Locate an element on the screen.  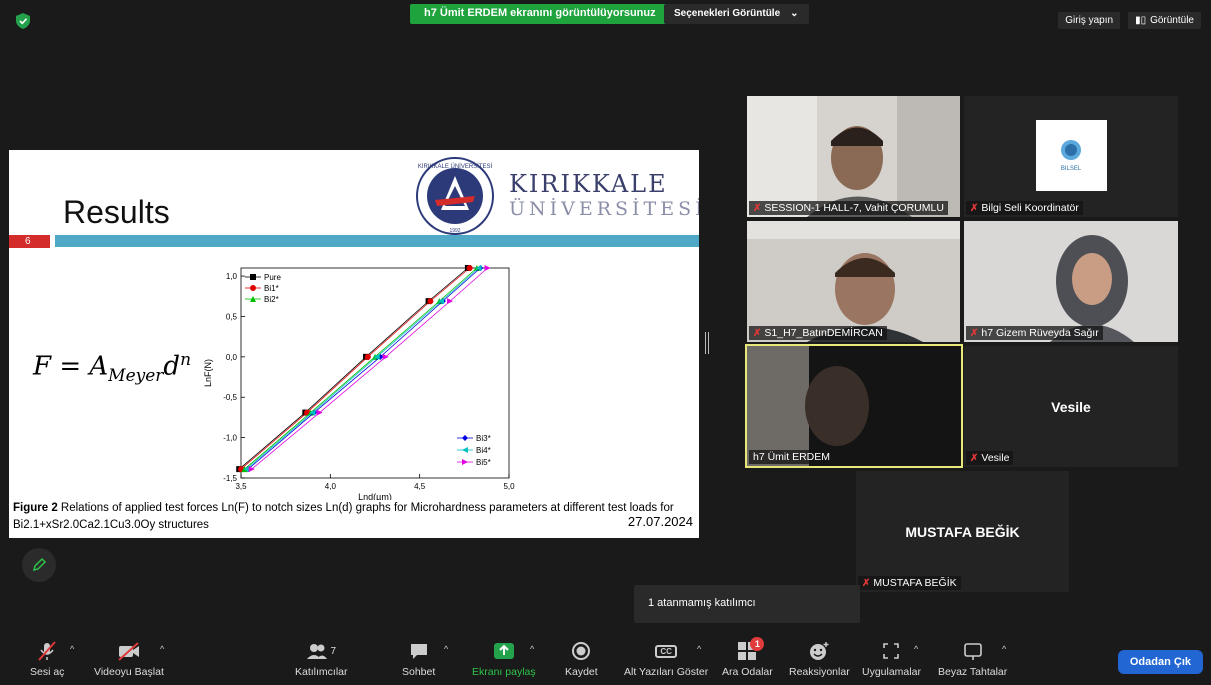
series-line-bi3 is located at coordinates (364, 368).